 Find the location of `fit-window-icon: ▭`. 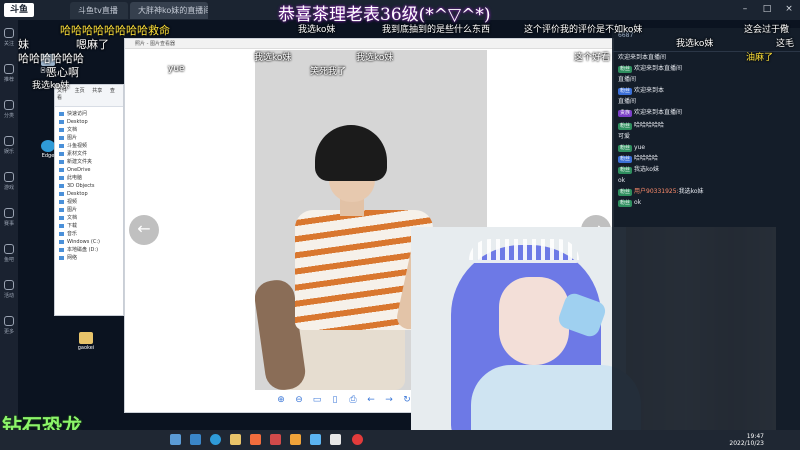

fit-window-icon: ▭ is located at coordinates (317, 400).